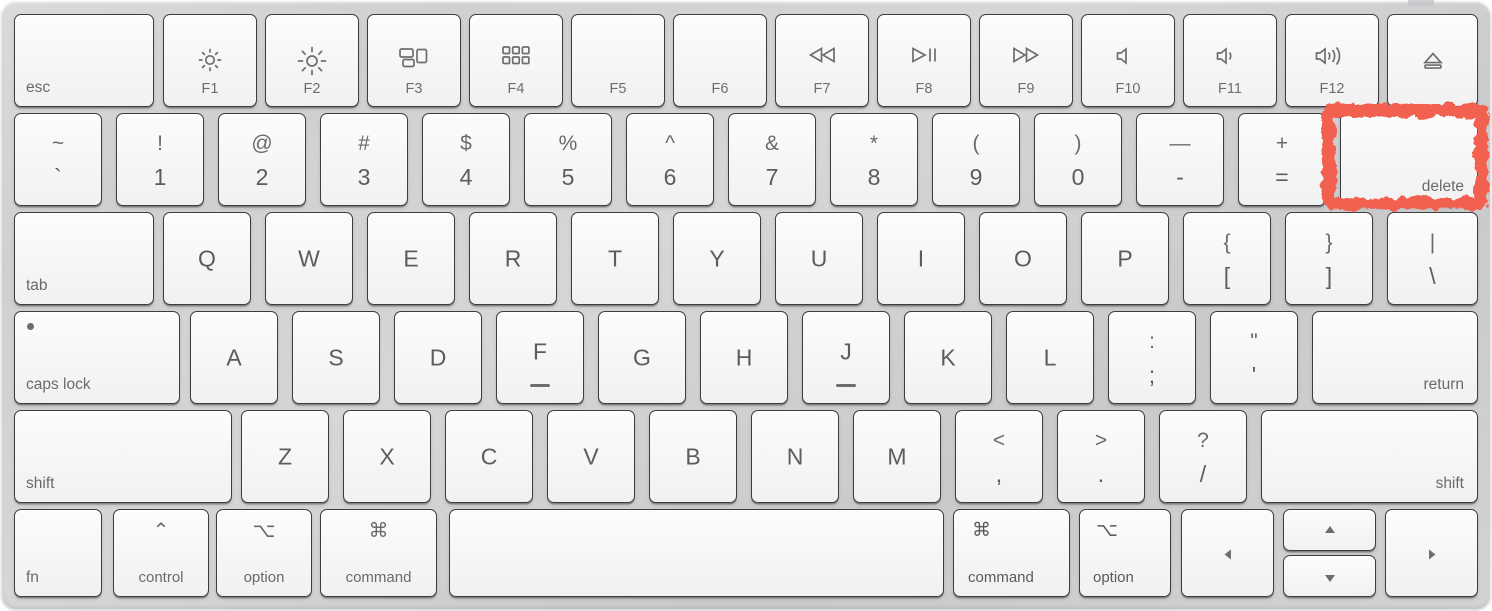 This screenshot has width=1492, height=611. I want to click on key-4: $ 4, so click(466, 159).